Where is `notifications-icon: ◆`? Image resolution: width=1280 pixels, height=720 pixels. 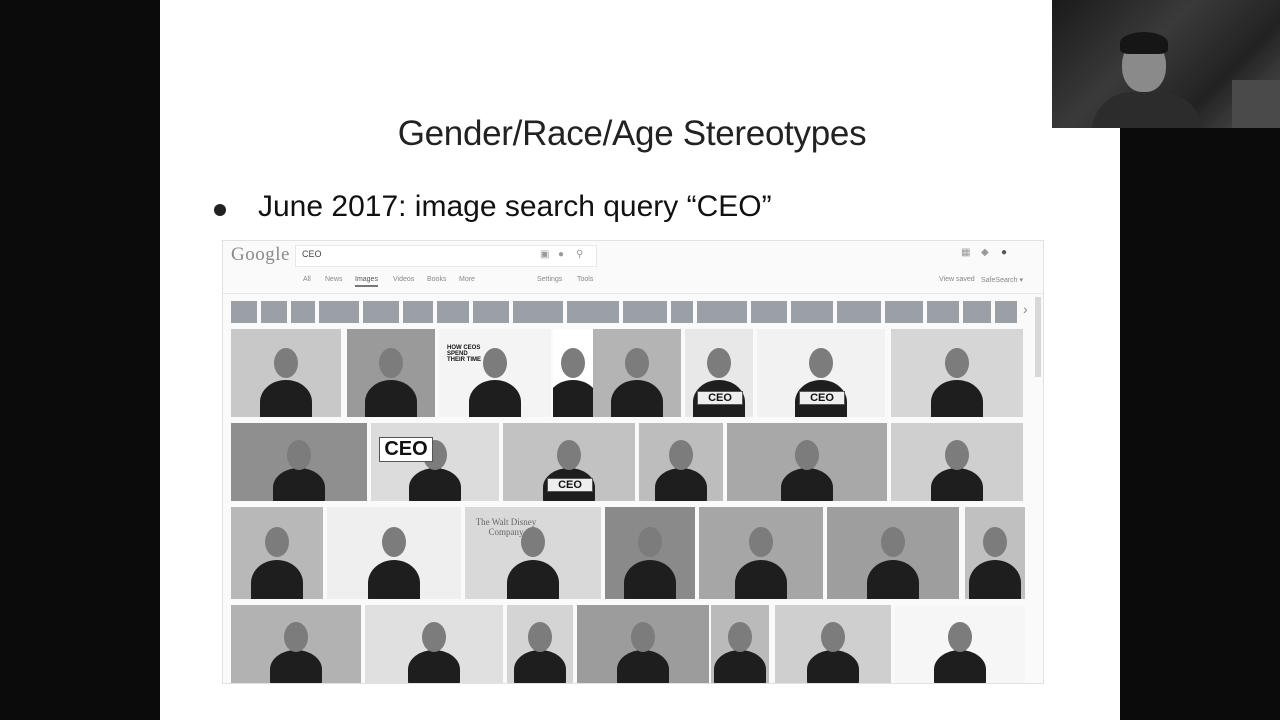
notifications-icon: ◆ is located at coordinates (985, 252).